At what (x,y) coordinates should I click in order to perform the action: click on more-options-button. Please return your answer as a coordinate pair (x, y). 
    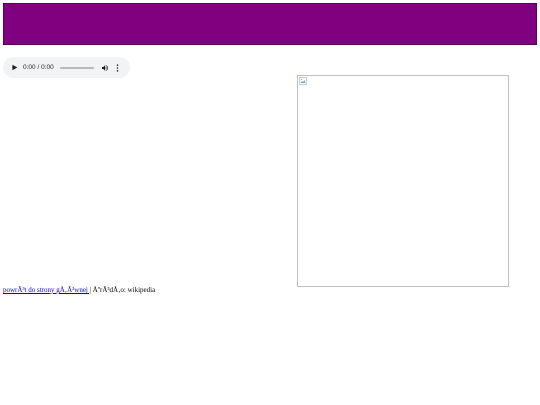
    Looking at the image, I should click on (118, 67).